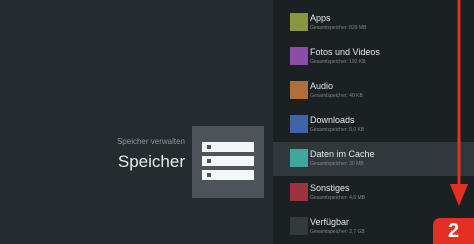 Image resolution: width=474 pixels, height=244 pixels. What do you see at coordinates (373, 23) in the screenshot?
I see `list-item-apps: Apps Gesamtspeicher: 829 MB` at bounding box center [373, 23].